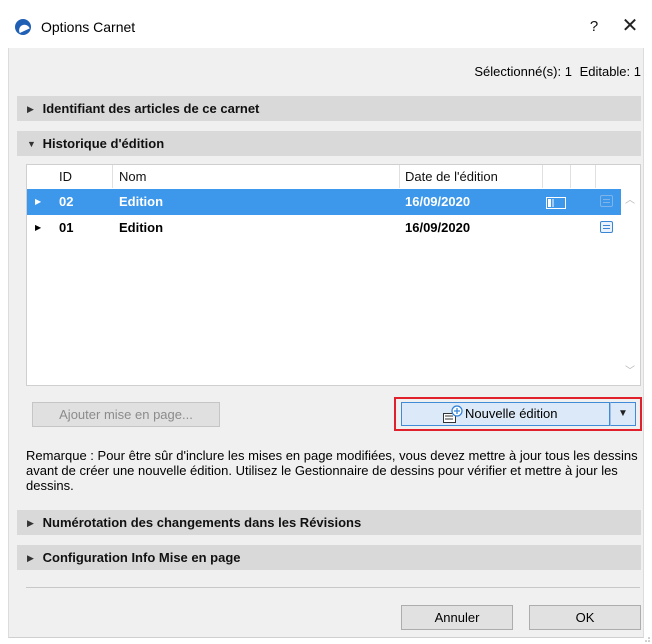 This screenshot has width=652, height=644. I want to click on footer-divider, so click(333, 587).